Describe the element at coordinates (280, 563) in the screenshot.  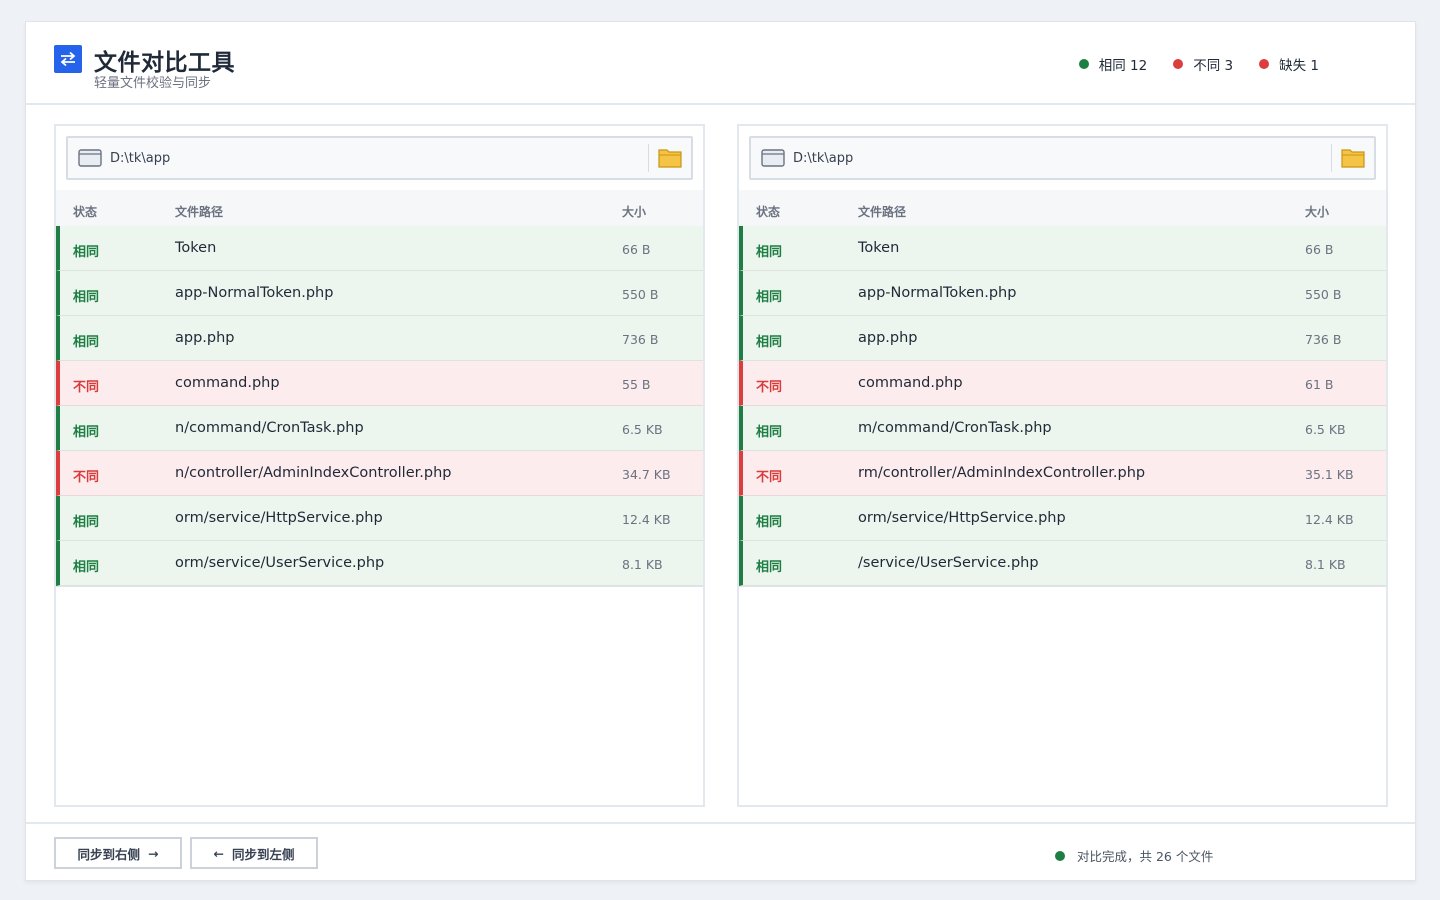
I see `file-path: orm/service/UserService.php` at that location.